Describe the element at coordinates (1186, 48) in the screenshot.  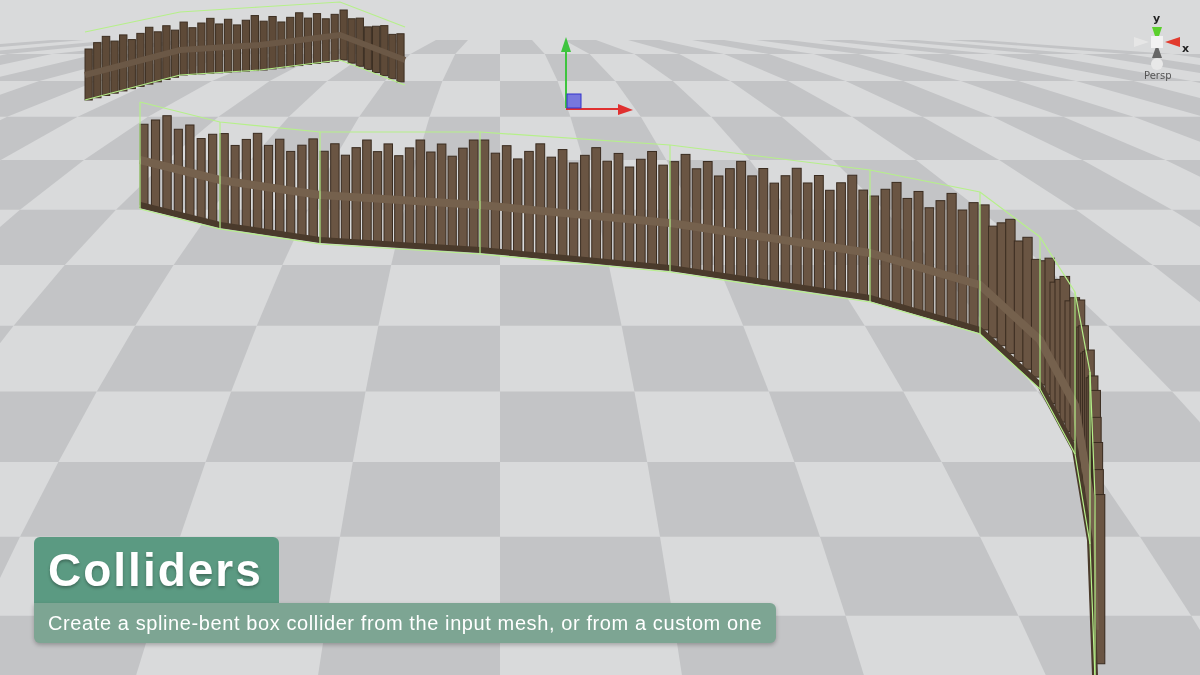
I see `x-axis-label: x` at that location.